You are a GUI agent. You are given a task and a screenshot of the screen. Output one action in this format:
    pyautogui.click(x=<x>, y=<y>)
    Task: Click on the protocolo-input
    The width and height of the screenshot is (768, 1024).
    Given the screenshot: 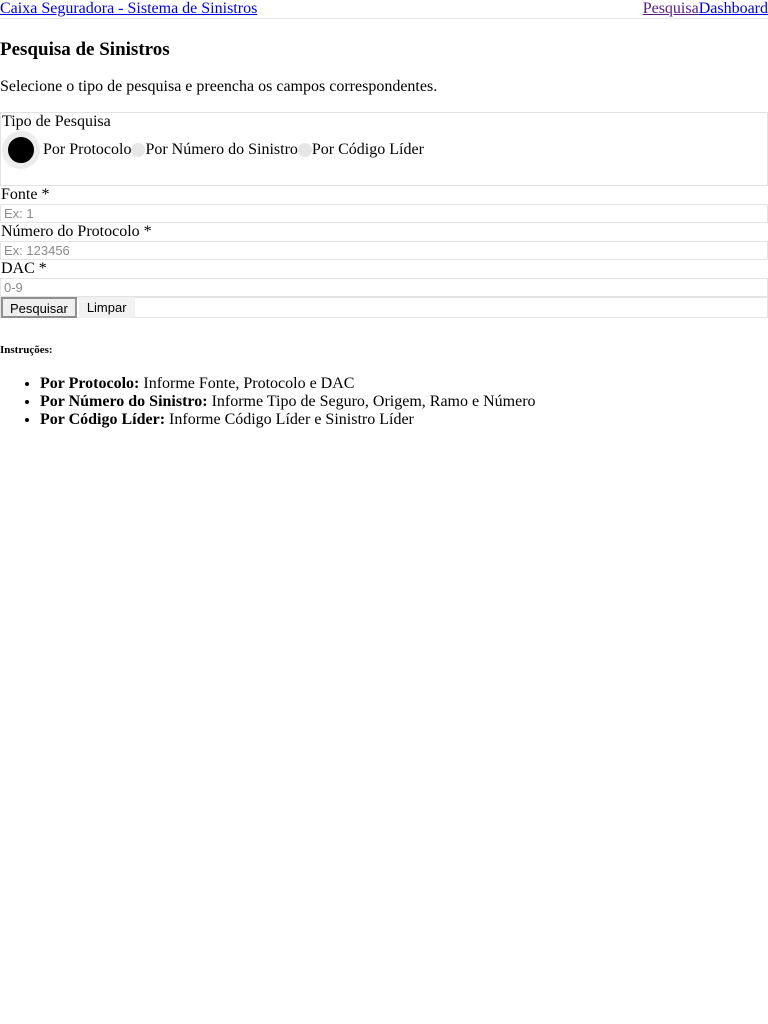 What is the action you would take?
    pyautogui.click(x=384, y=250)
    